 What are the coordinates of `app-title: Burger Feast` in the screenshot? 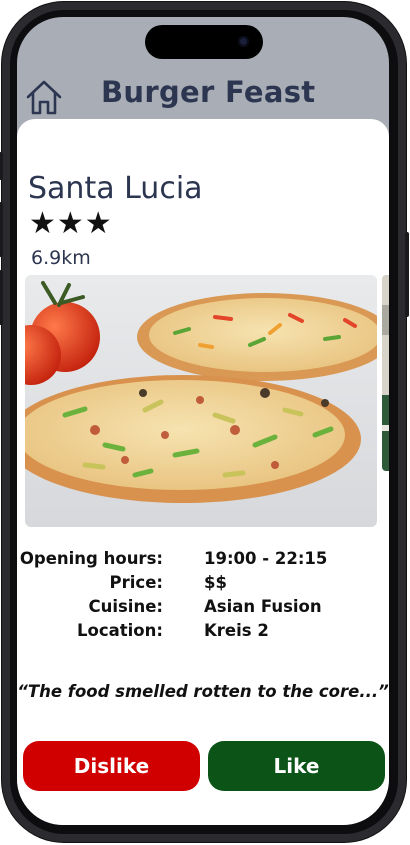 It's located at (208, 92).